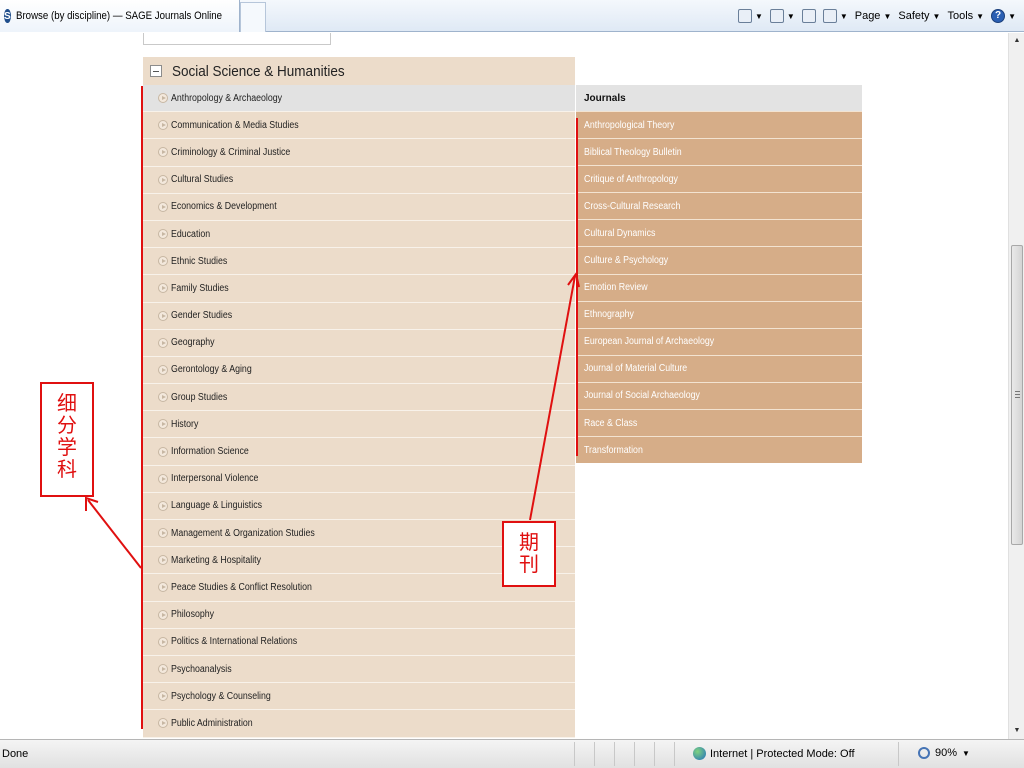 Image resolution: width=1024 pixels, height=768 pixels. What do you see at coordinates (359, 343) in the screenshot?
I see `discipline-item: Geography` at bounding box center [359, 343].